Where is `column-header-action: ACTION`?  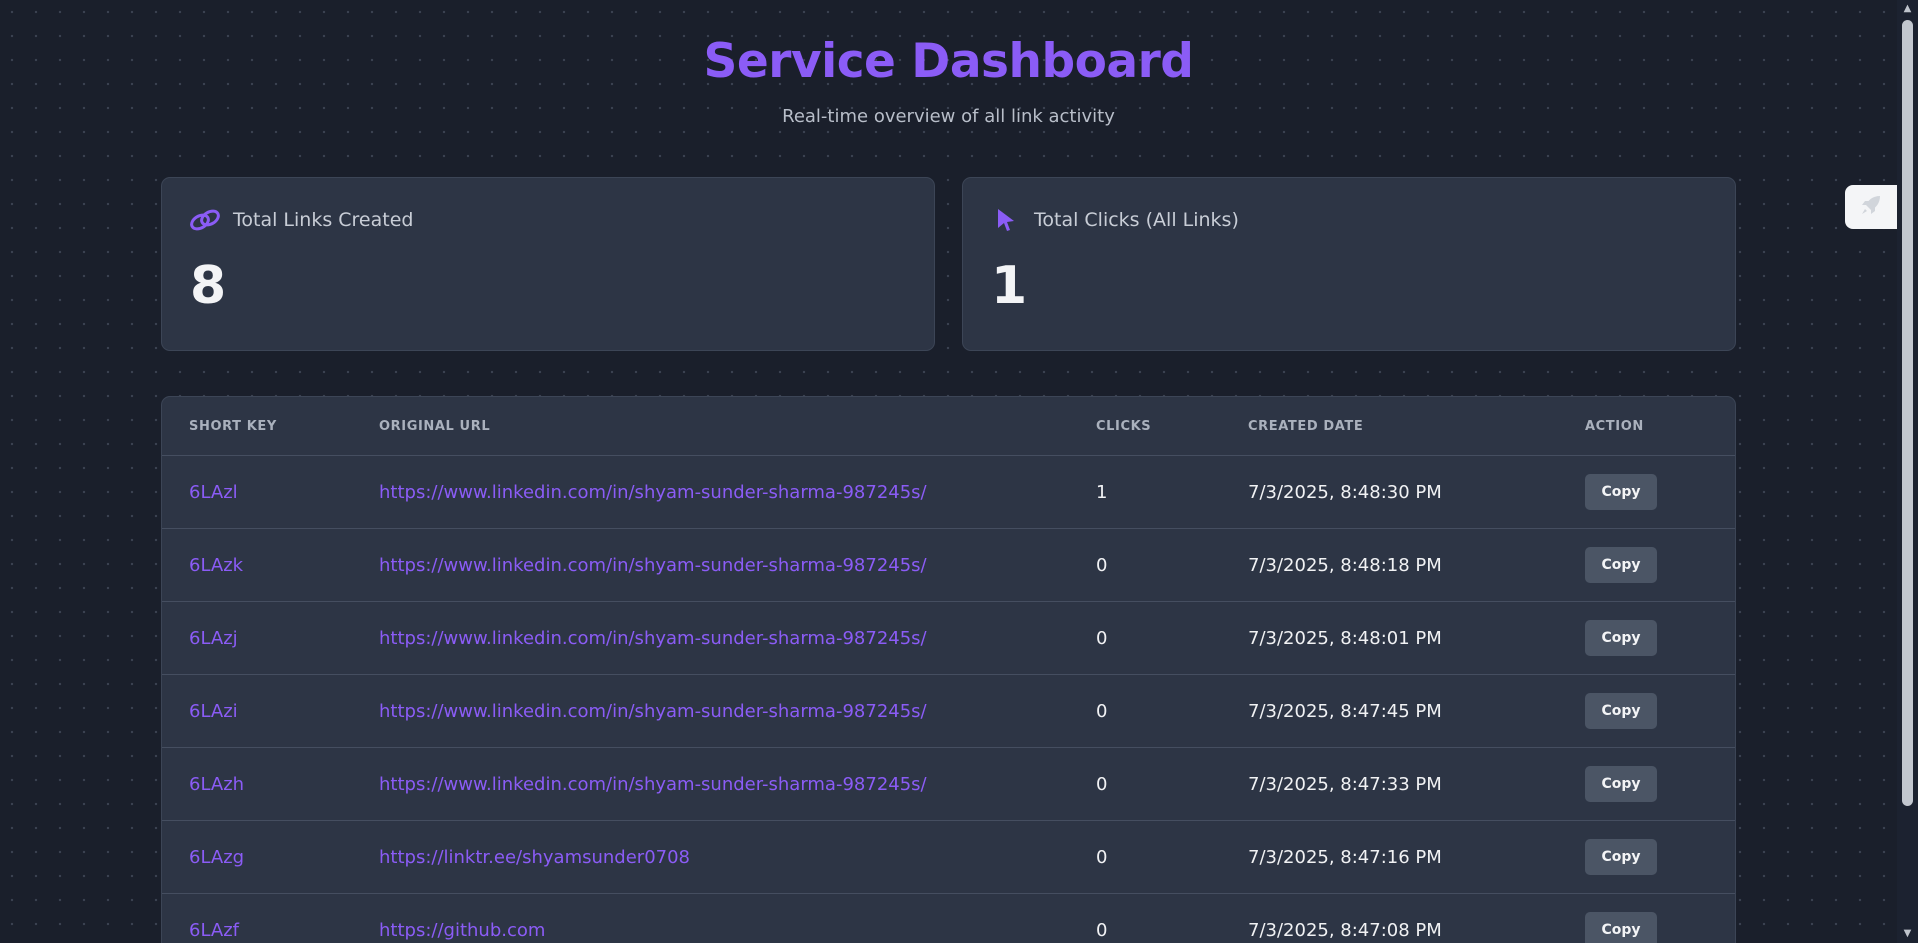
column-header-action: ACTION is located at coordinates (1660, 426).